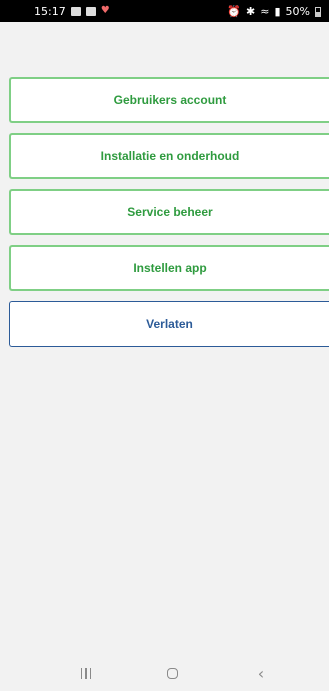  What do you see at coordinates (261, 673) in the screenshot?
I see `back-icon: ‹` at bounding box center [261, 673].